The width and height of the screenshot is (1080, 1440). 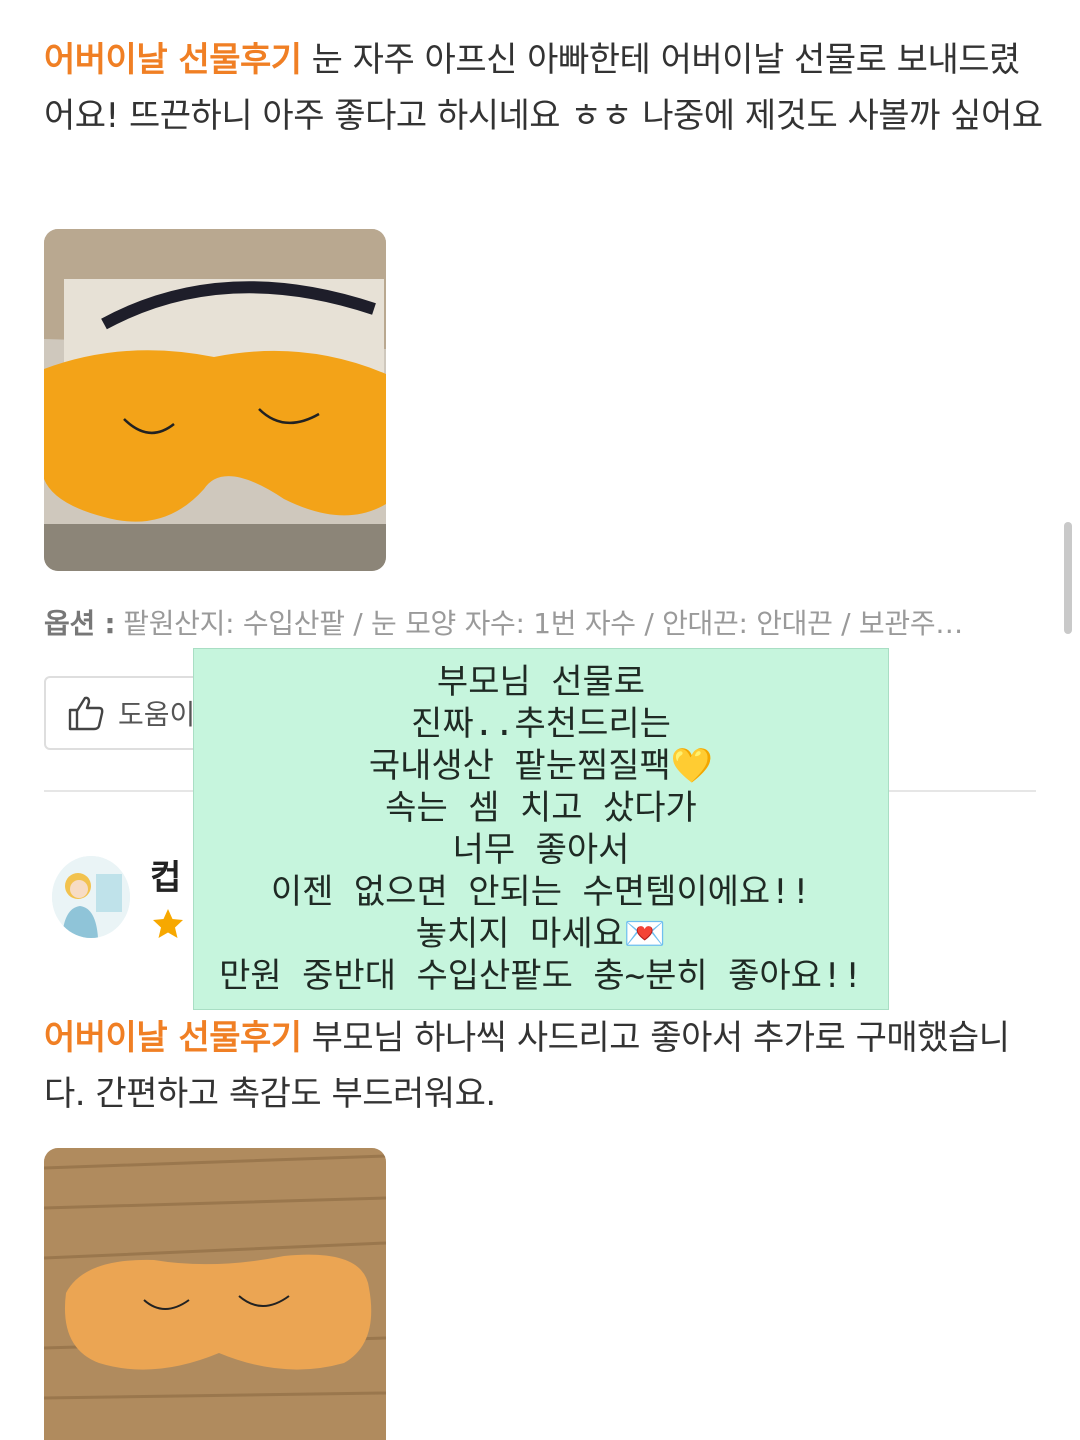 What do you see at coordinates (157, 714) in the screenshot?
I see `helpful-label: 도움이` at bounding box center [157, 714].